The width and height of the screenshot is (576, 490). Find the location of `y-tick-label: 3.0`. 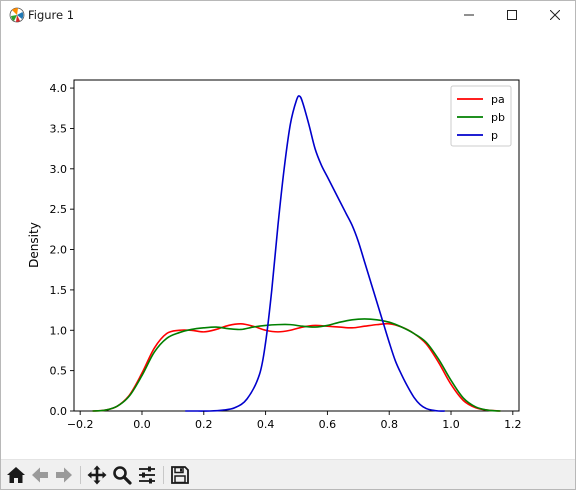

y-tick-label: 3.0 is located at coordinates (59, 169).